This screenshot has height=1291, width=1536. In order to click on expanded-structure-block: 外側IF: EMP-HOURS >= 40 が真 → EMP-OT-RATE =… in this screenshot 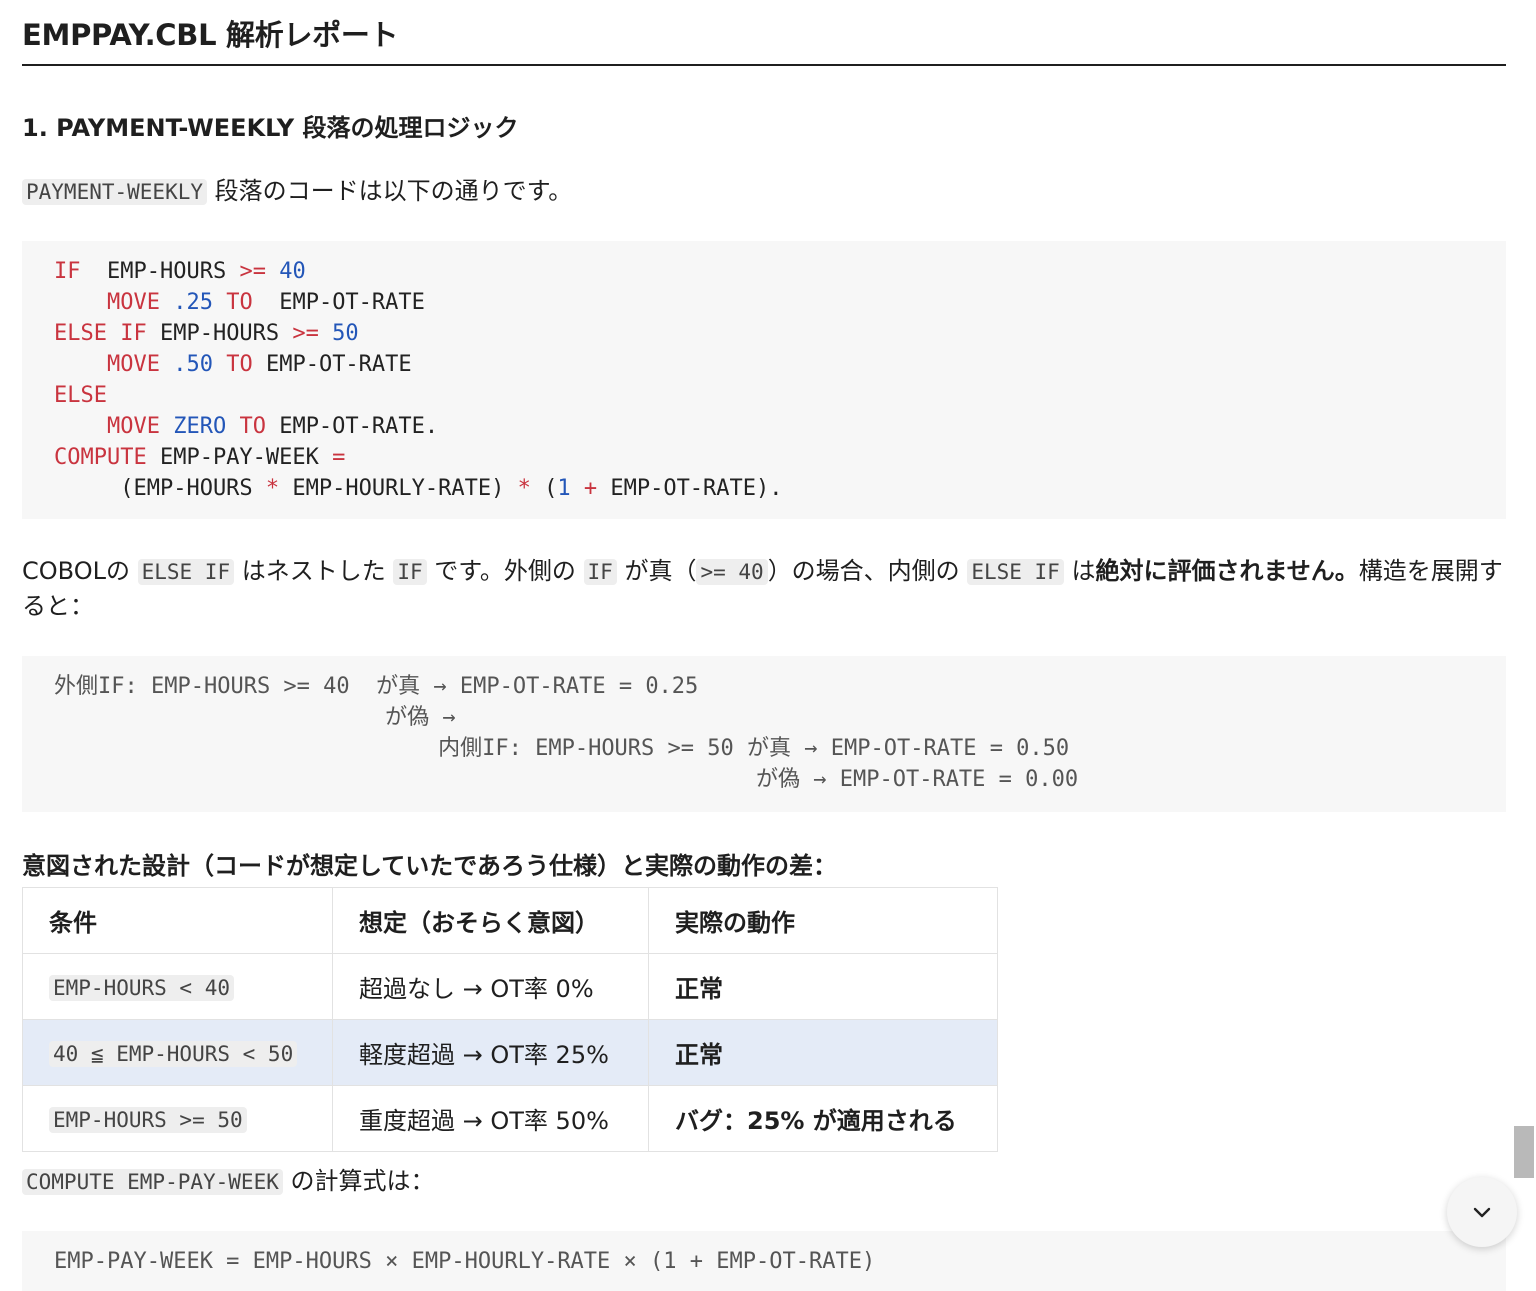, I will do `click(764, 734)`.